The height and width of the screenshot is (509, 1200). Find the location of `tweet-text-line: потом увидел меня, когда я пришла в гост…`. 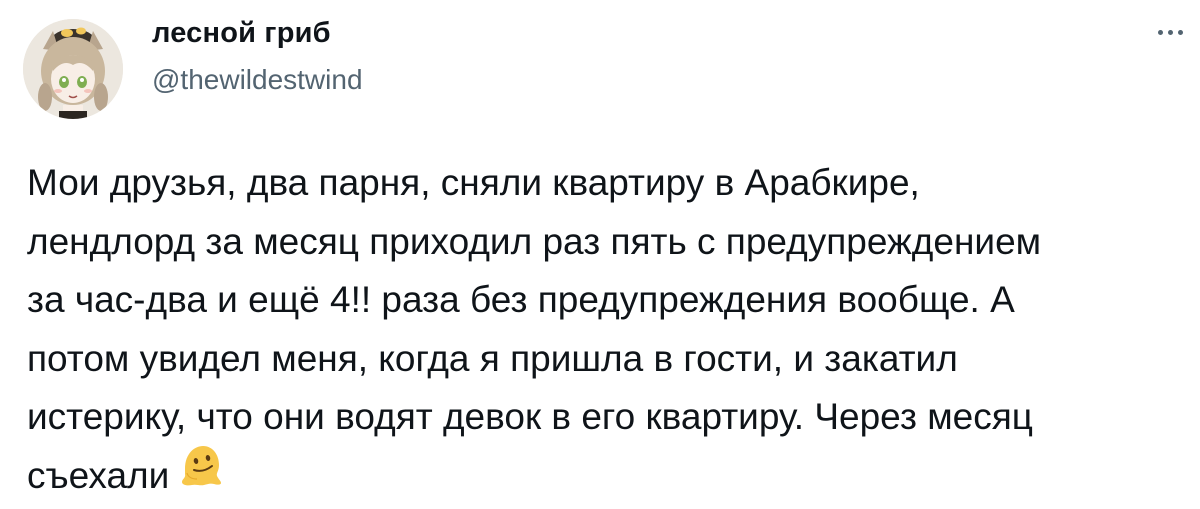

tweet-text-line: потом увидел меня, когда я пришла в гост… is located at coordinates (492, 358).